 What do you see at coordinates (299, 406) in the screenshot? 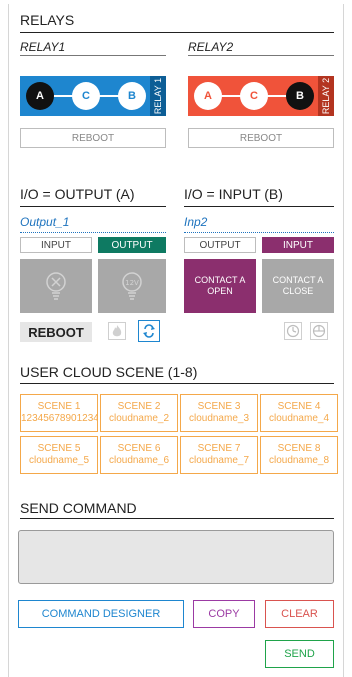
I see `scene-4-label: SCENE 4` at bounding box center [299, 406].